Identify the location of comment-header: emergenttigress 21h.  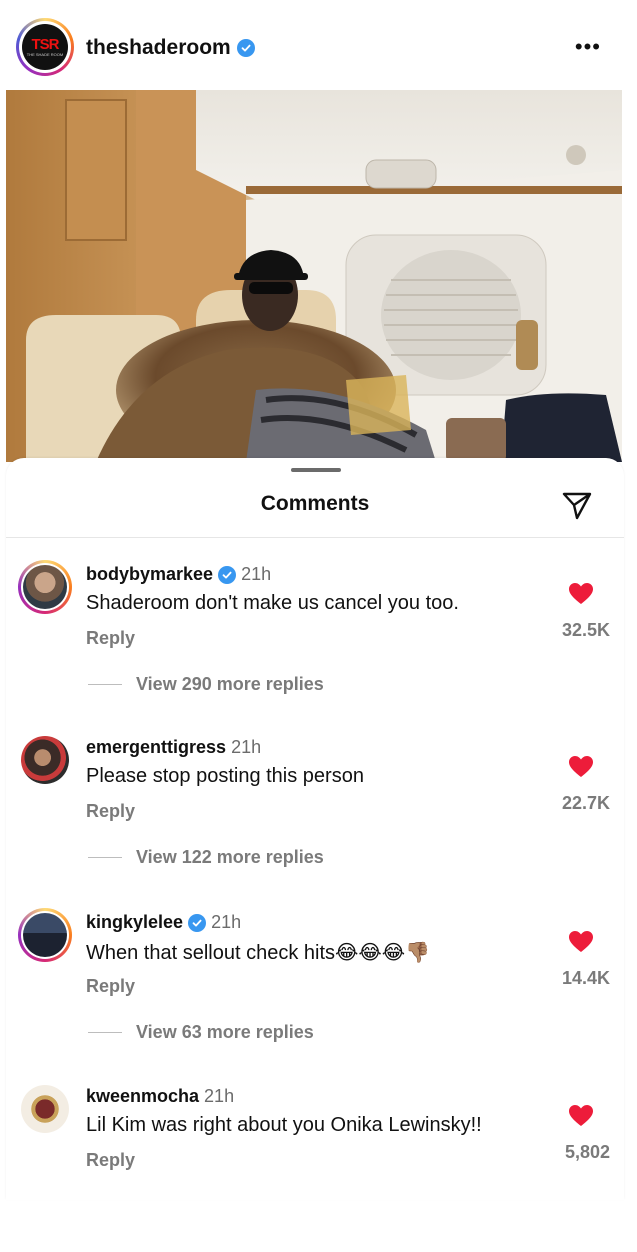
(173, 747).